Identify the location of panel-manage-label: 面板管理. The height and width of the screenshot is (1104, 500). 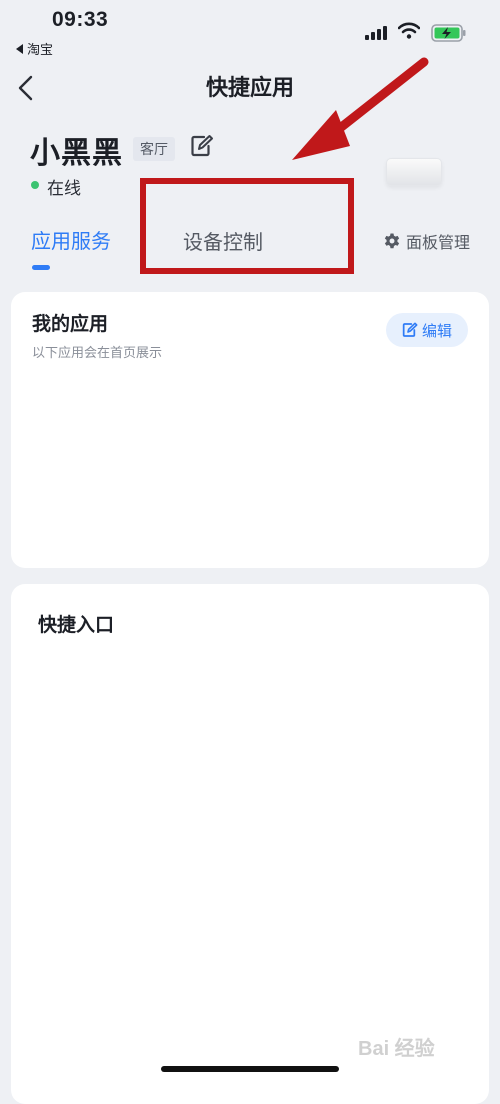
(438, 242).